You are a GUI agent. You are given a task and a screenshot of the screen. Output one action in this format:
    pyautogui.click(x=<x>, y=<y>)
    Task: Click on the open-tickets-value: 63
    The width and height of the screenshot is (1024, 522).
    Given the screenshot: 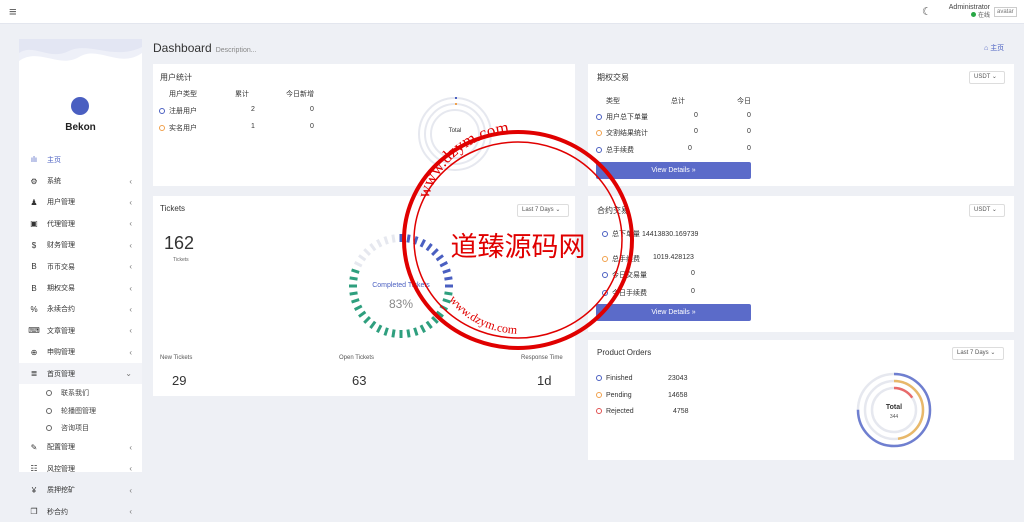 What is the action you would take?
    pyautogui.click(x=359, y=380)
    